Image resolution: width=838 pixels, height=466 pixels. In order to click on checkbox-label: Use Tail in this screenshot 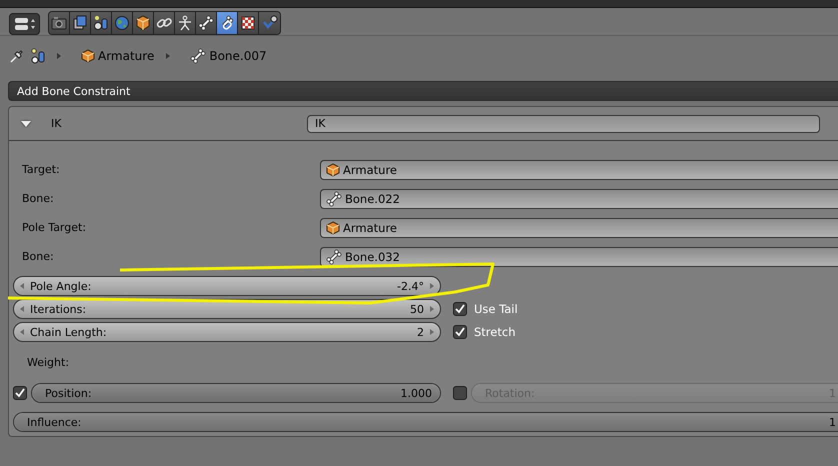, I will do `click(496, 309)`.